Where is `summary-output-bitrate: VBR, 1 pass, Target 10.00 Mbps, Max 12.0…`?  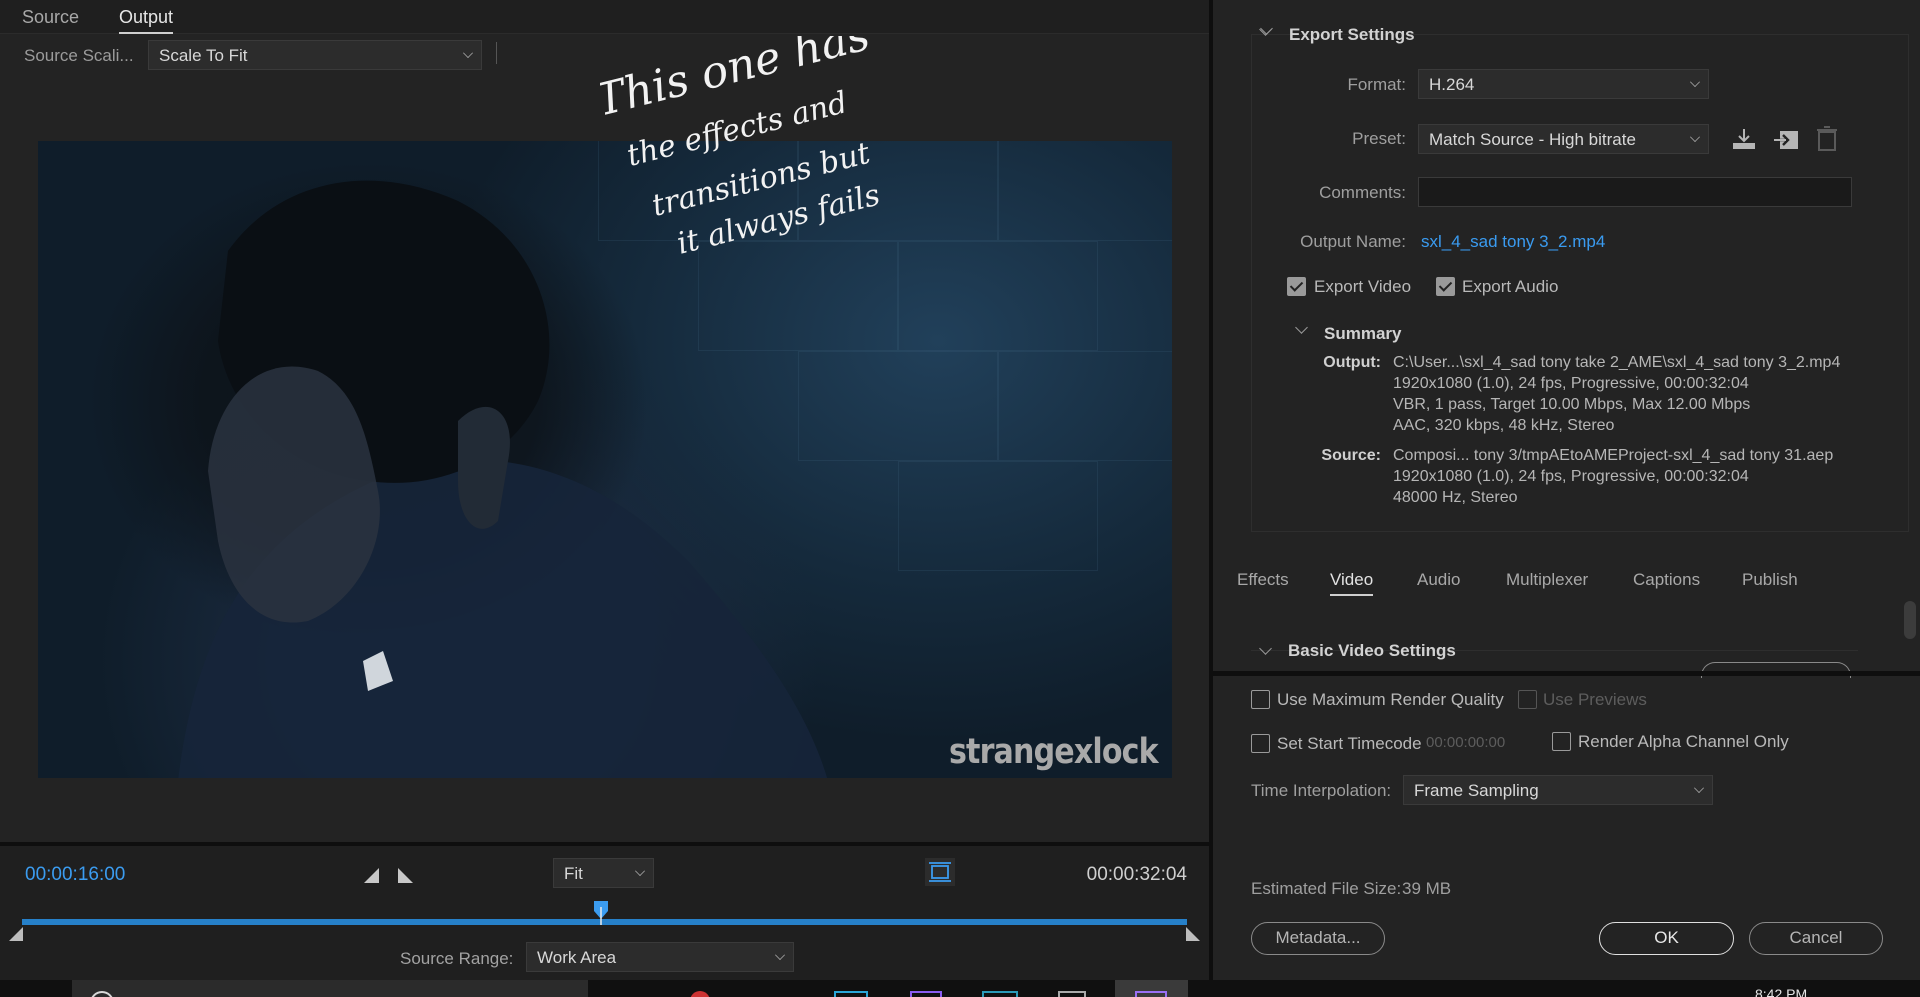 summary-output-bitrate: VBR, 1 pass, Target 10.00 Mbps, Max 12.0… is located at coordinates (1572, 404).